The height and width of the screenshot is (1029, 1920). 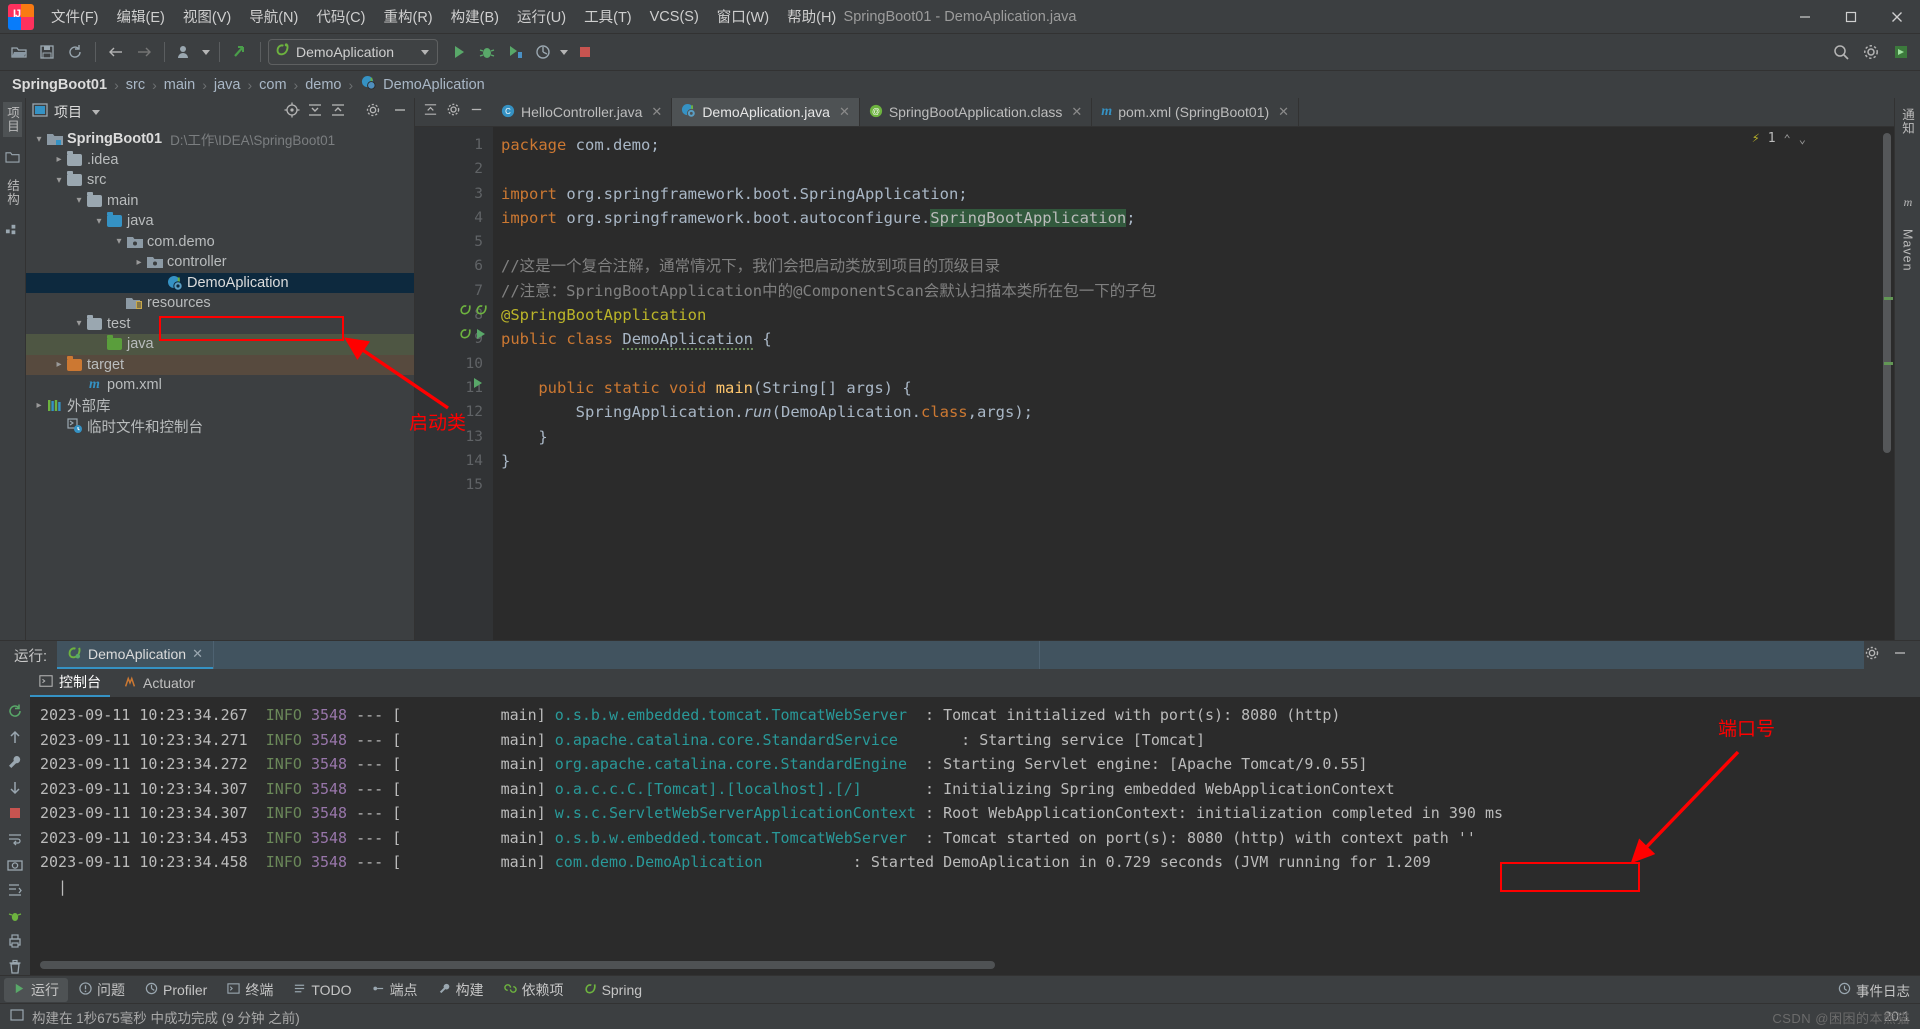 What do you see at coordinates (1887, 293) in the screenshot?
I see `scrollbar-thumb` at bounding box center [1887, 293].